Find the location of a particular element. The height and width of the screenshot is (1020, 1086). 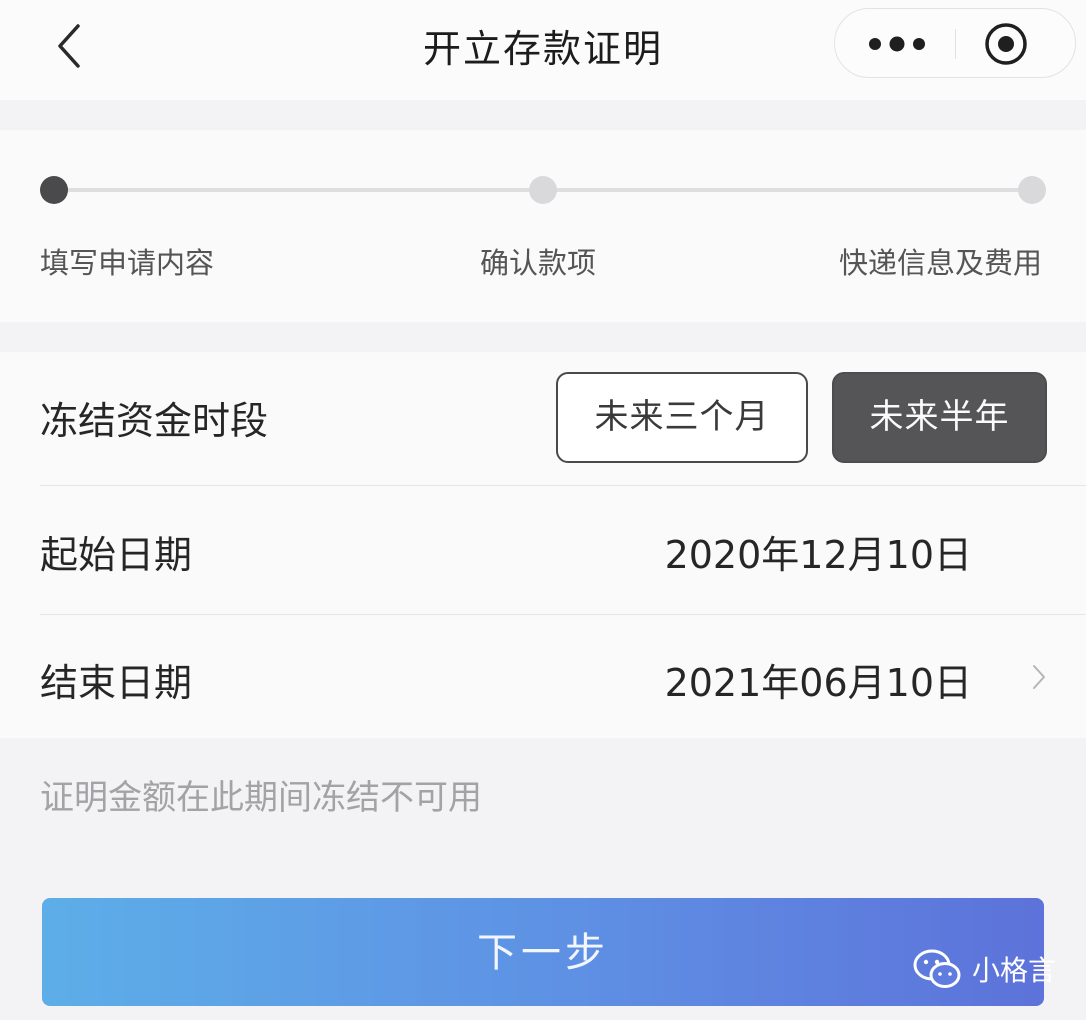

option-half-year: 未来半年 is located at coordinates (939, 417).